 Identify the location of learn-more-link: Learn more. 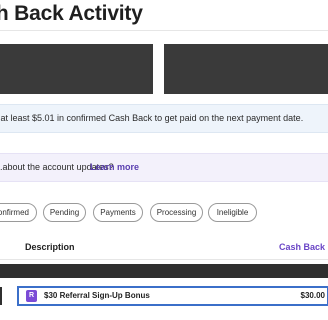
(114, 167).